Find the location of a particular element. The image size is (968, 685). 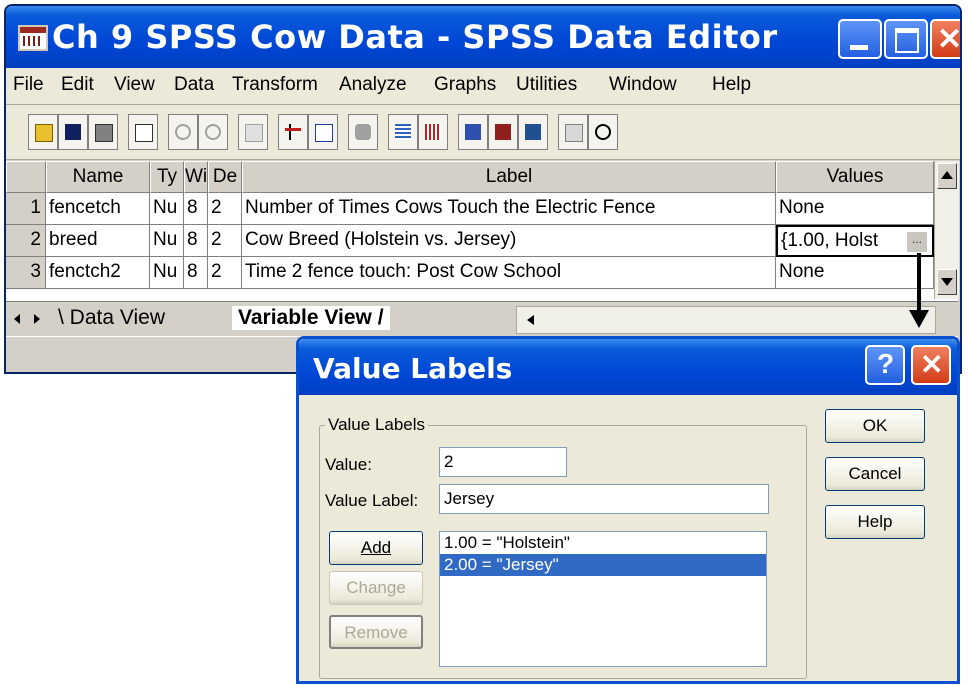

redo-button is located at coordinates (213, 132).